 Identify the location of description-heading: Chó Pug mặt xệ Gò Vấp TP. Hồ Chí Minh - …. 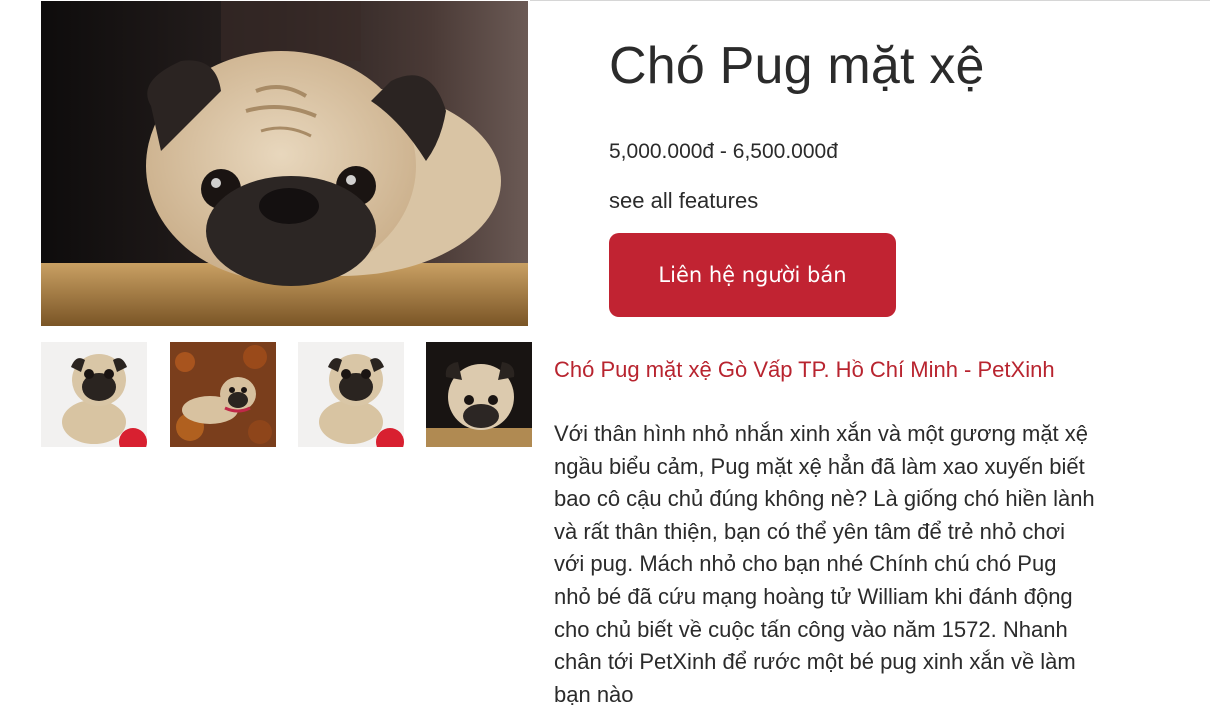
(804, 369).